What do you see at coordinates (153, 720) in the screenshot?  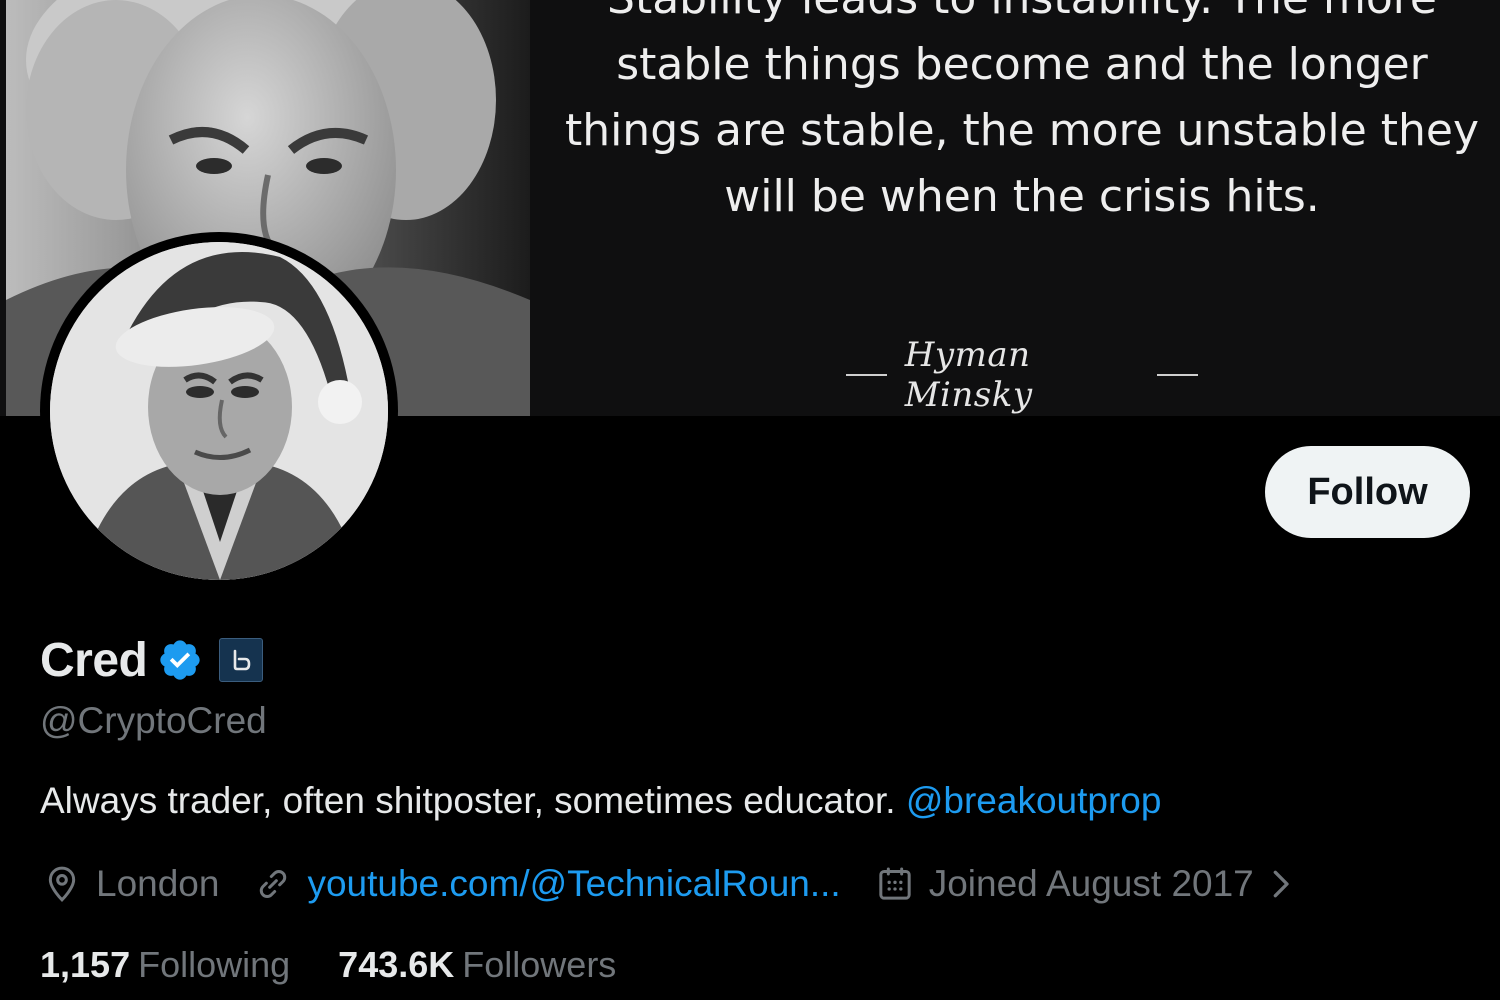 I see `profile-handle: @CryptoCred` at bounding box center [153, 720].